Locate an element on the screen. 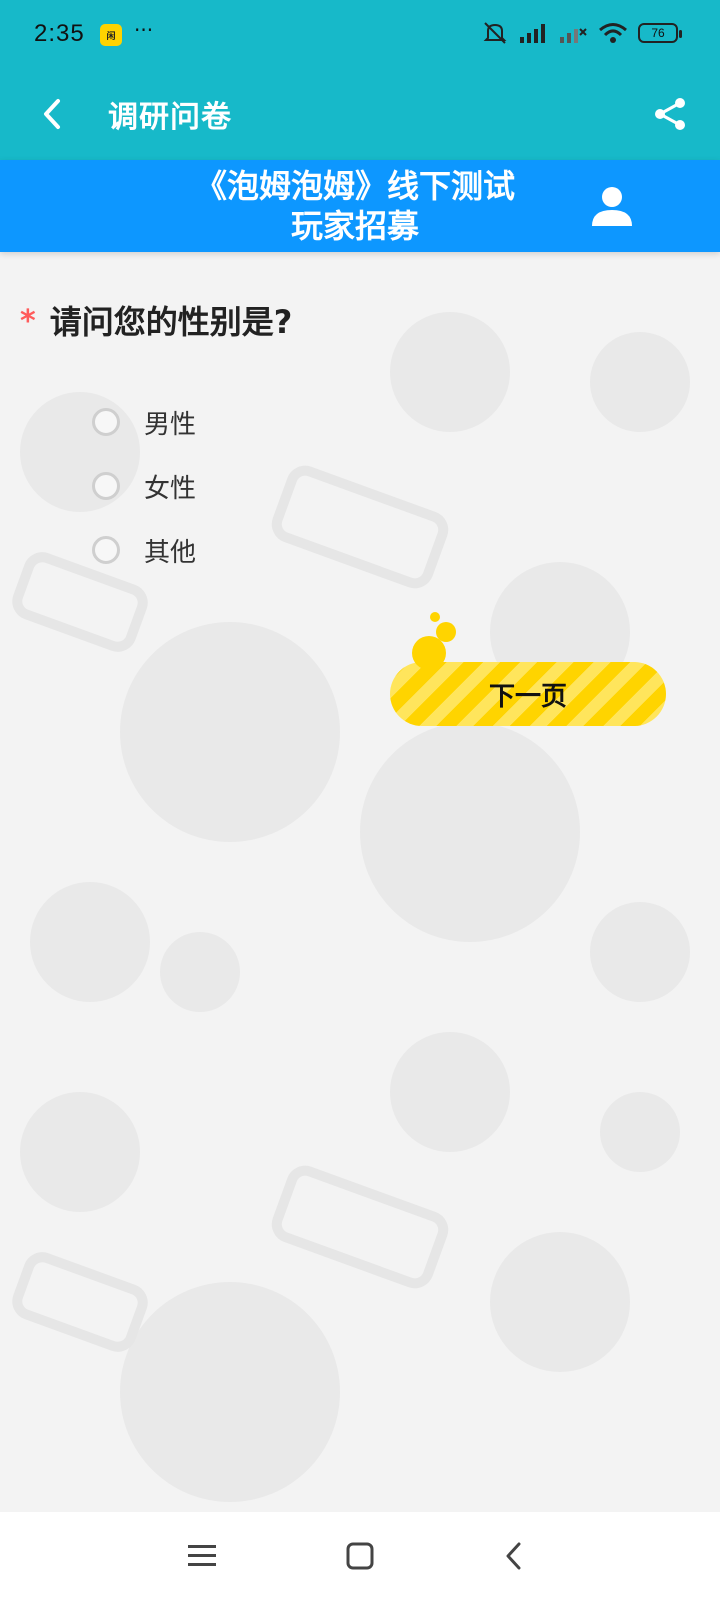 The width and height of the screenshot is (720, 1600). chevron-left-icon is located at coordinates (52, 114).